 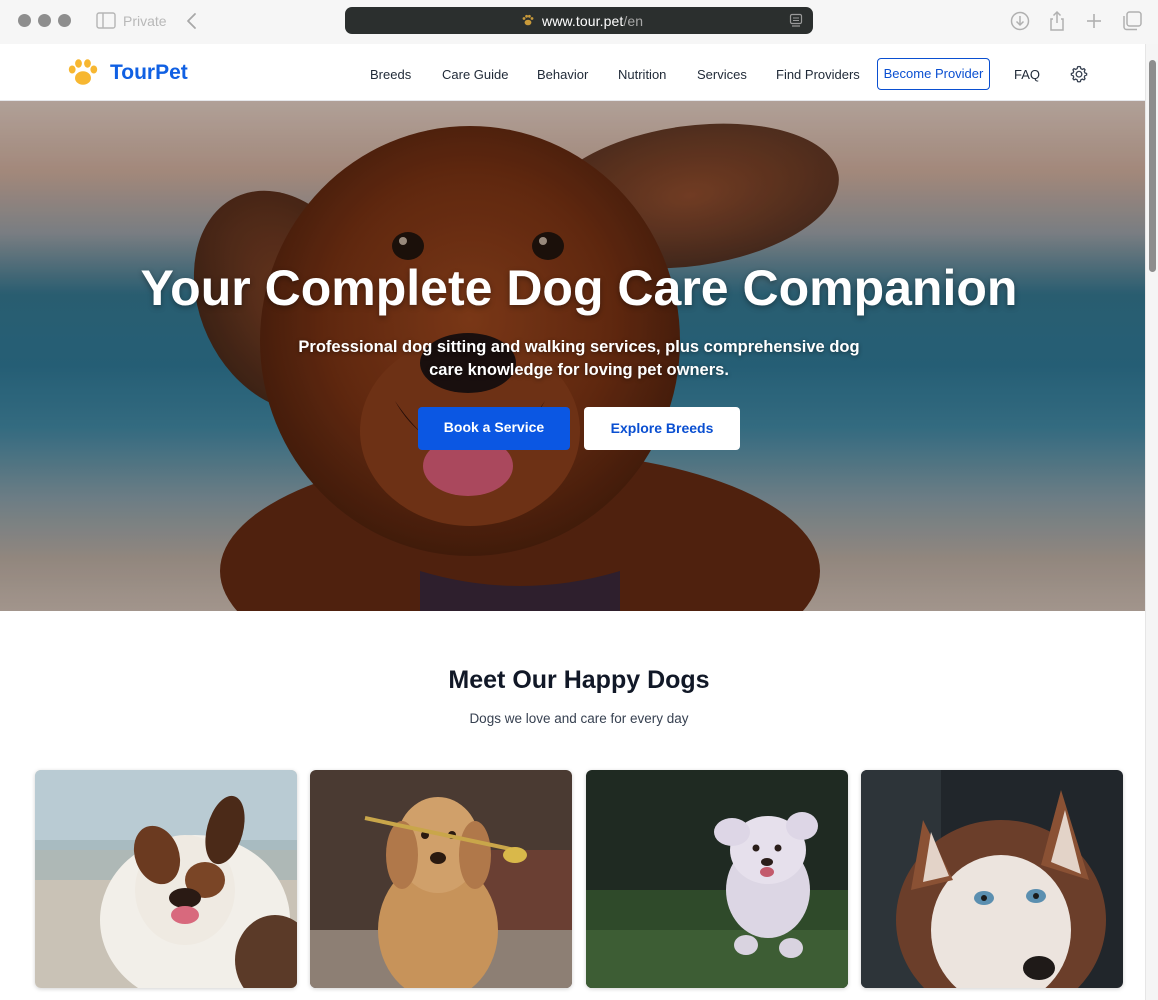 What do you see at coordinates (583, 21) in the screenshot?
I see `url-host: www.tour.pet` at bounding box center [583, 21].